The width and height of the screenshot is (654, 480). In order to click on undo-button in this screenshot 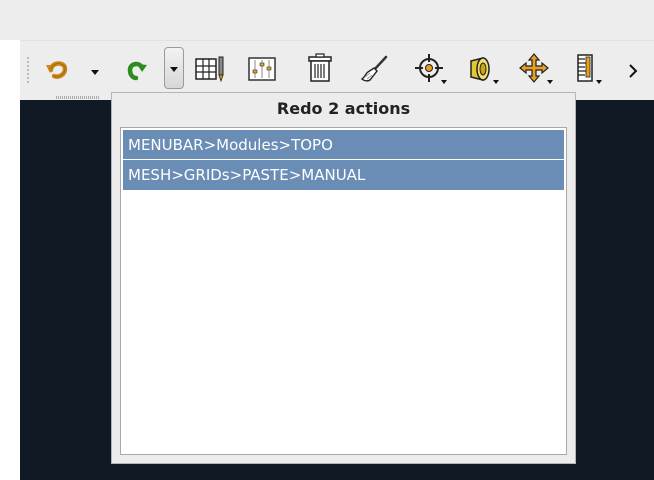, I will do `click(58, 69)`.